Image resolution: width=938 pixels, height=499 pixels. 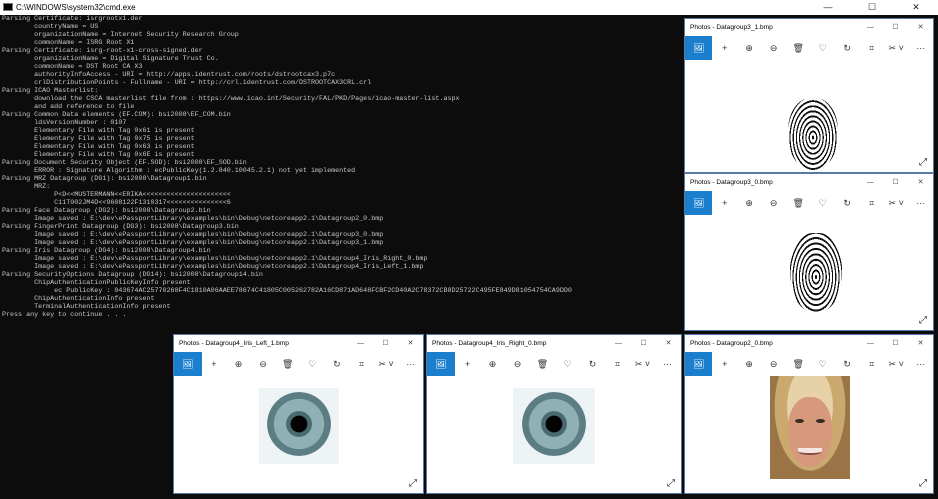 I want to click on photo-viewport, so click(x=554, y=434).